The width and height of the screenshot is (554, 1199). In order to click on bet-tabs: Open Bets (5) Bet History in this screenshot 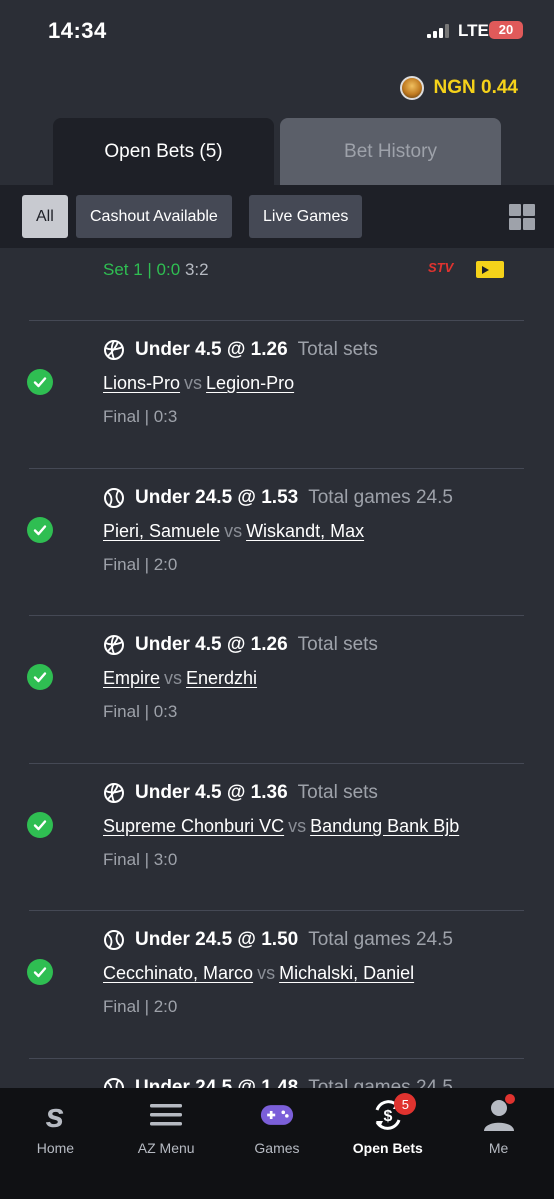, I will do `click(277, 151)`.